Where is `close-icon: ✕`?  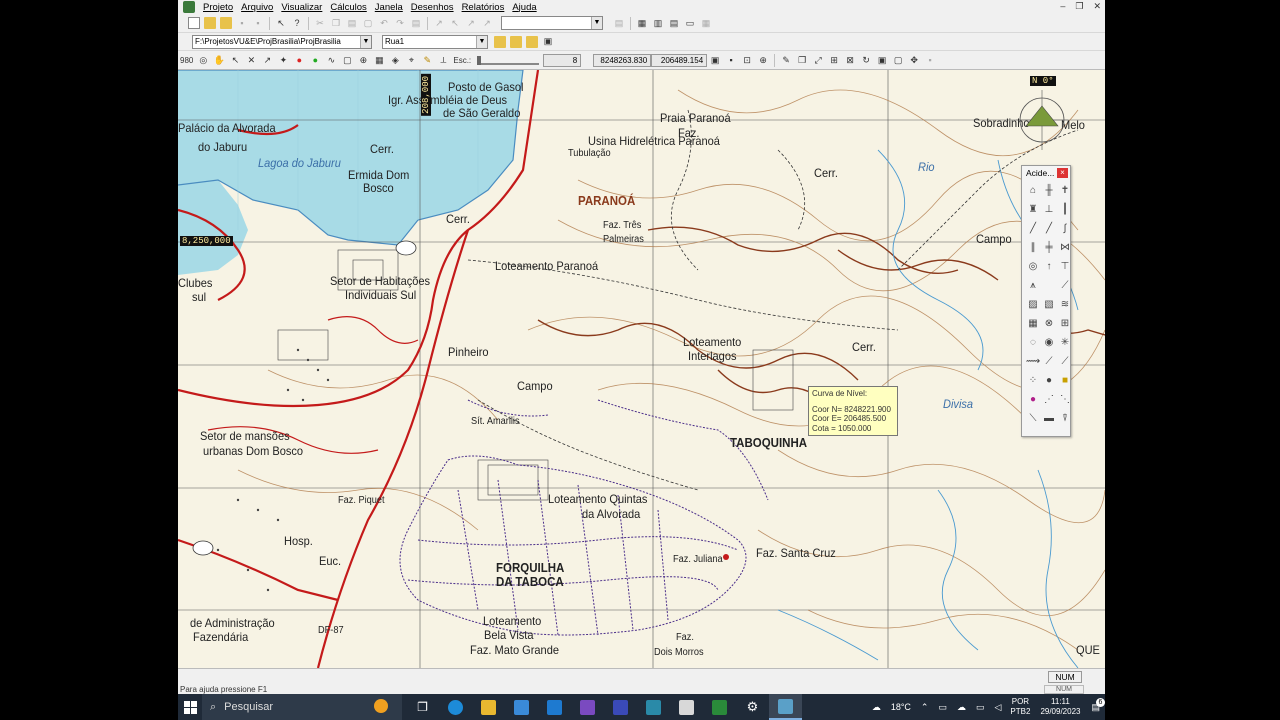 close-icon: ✕ is located at coordinates (1097, 6).